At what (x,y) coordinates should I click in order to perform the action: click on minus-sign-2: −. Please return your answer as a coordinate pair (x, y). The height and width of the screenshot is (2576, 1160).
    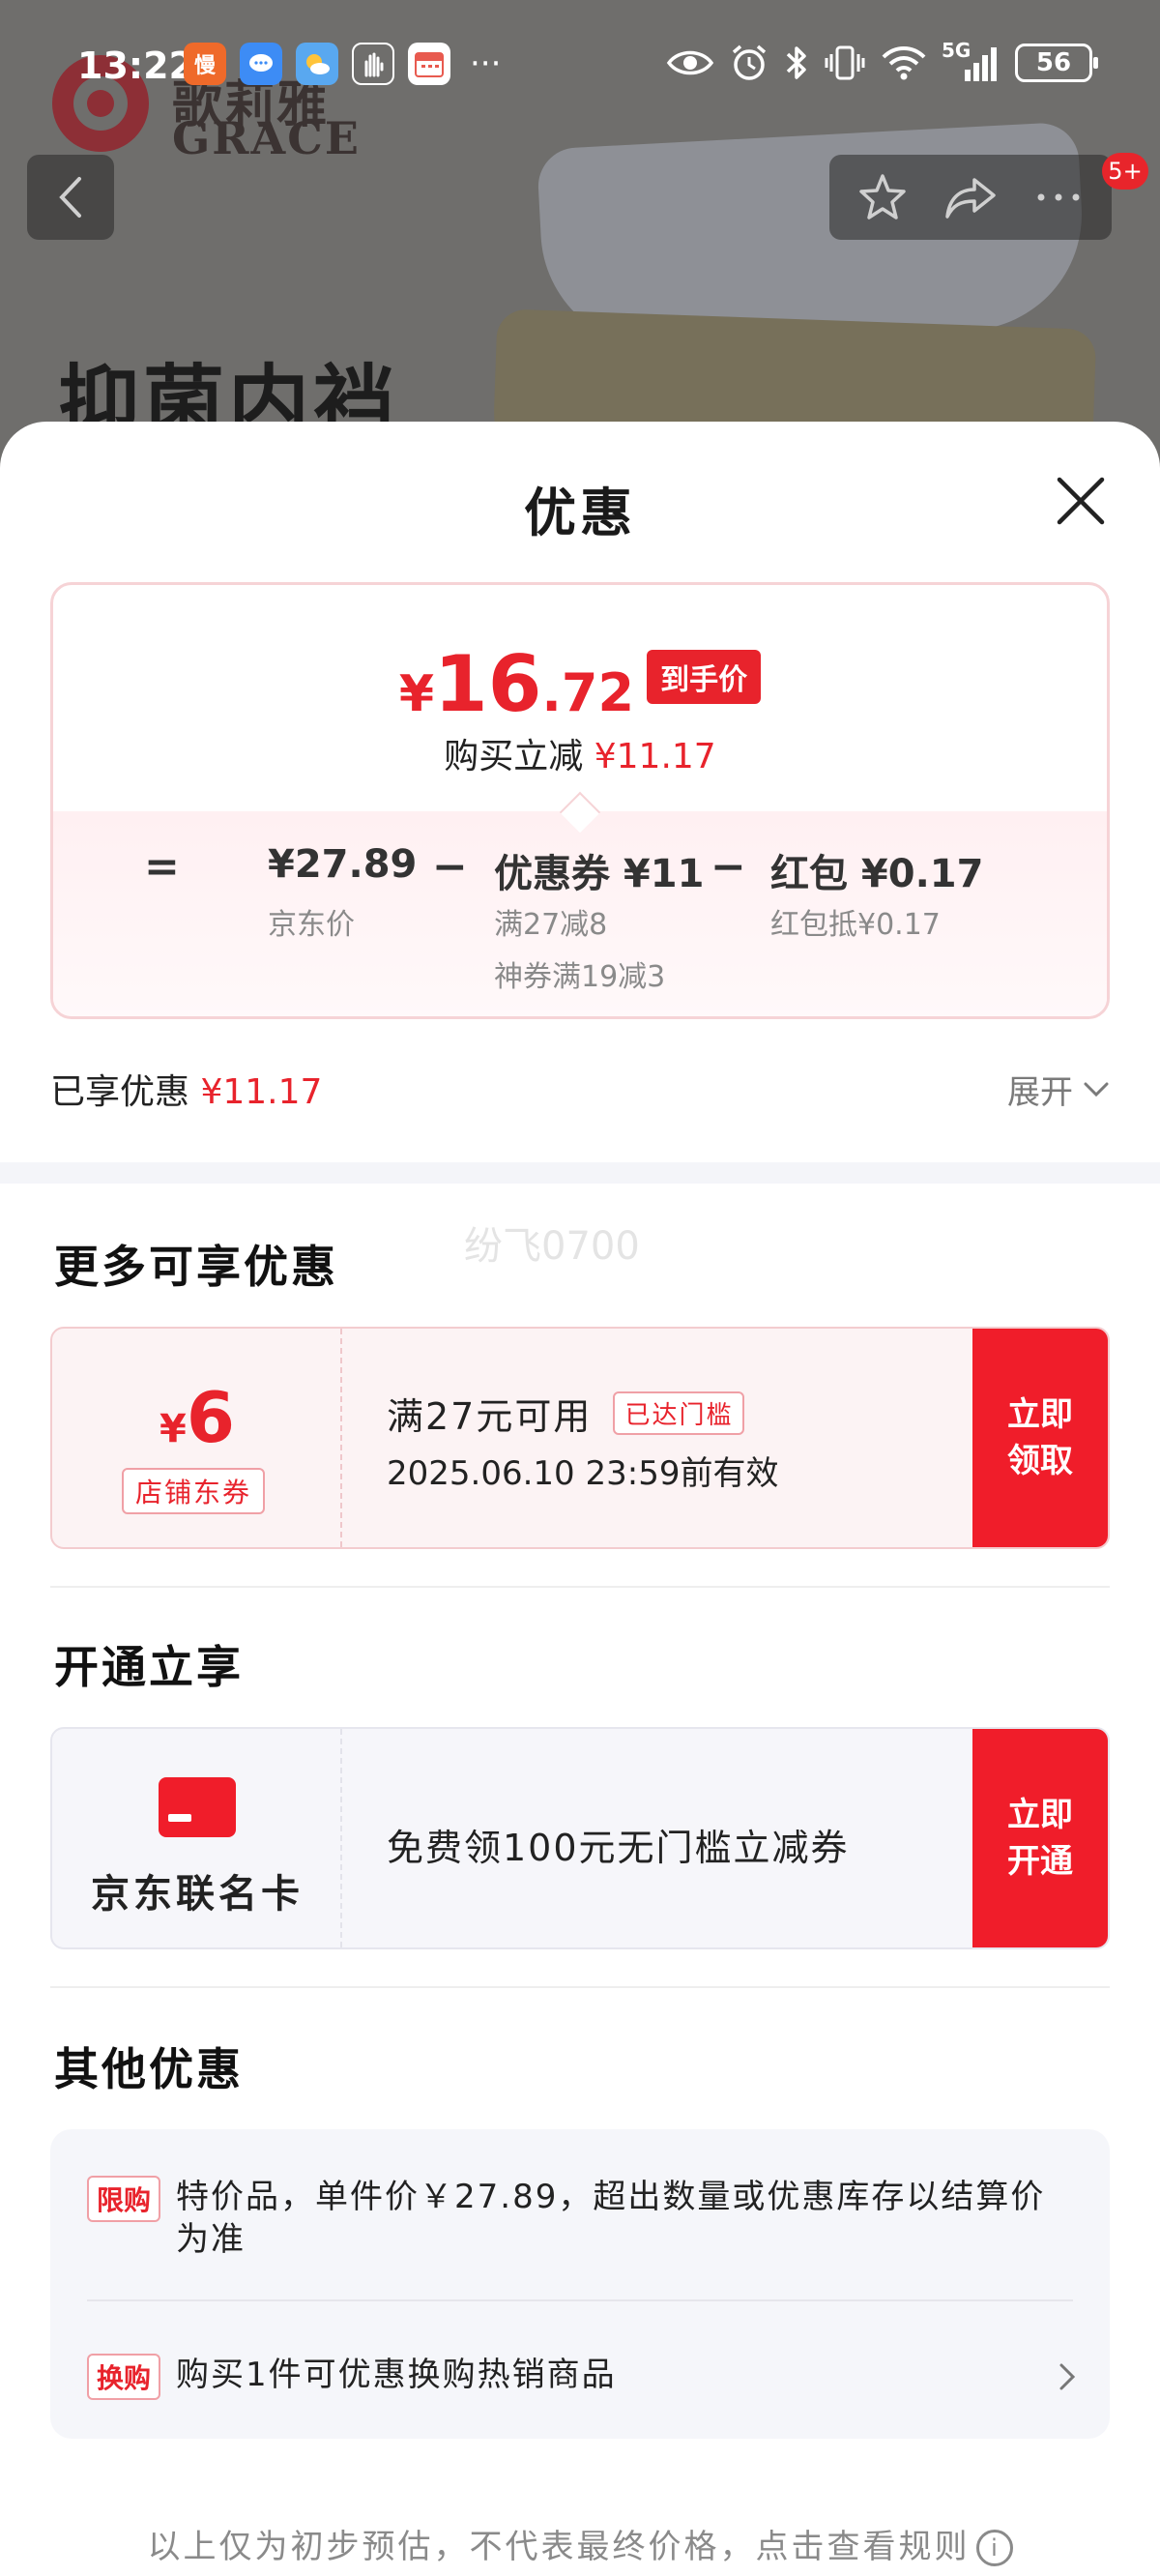
    Looking at the image, I should click on (728, 867).